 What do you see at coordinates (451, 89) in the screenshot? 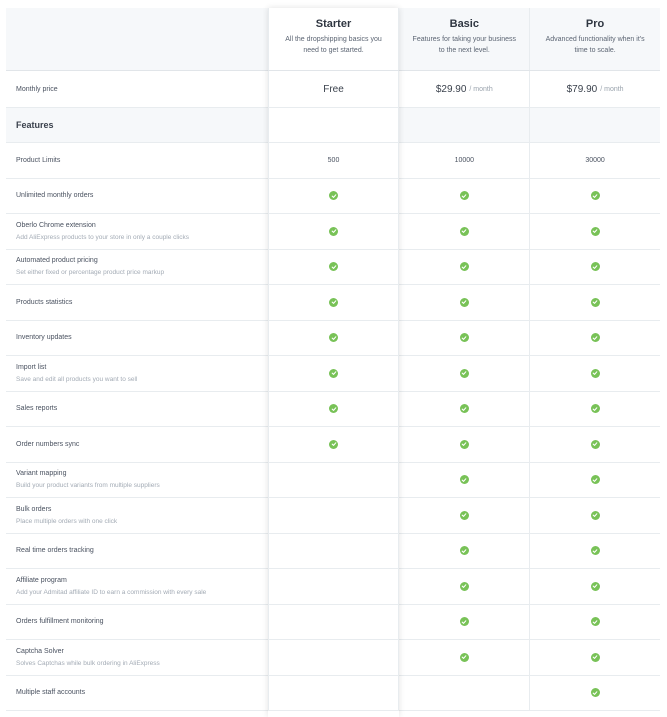
I see `price-value: $29.90` at bounding box center [451, 89].